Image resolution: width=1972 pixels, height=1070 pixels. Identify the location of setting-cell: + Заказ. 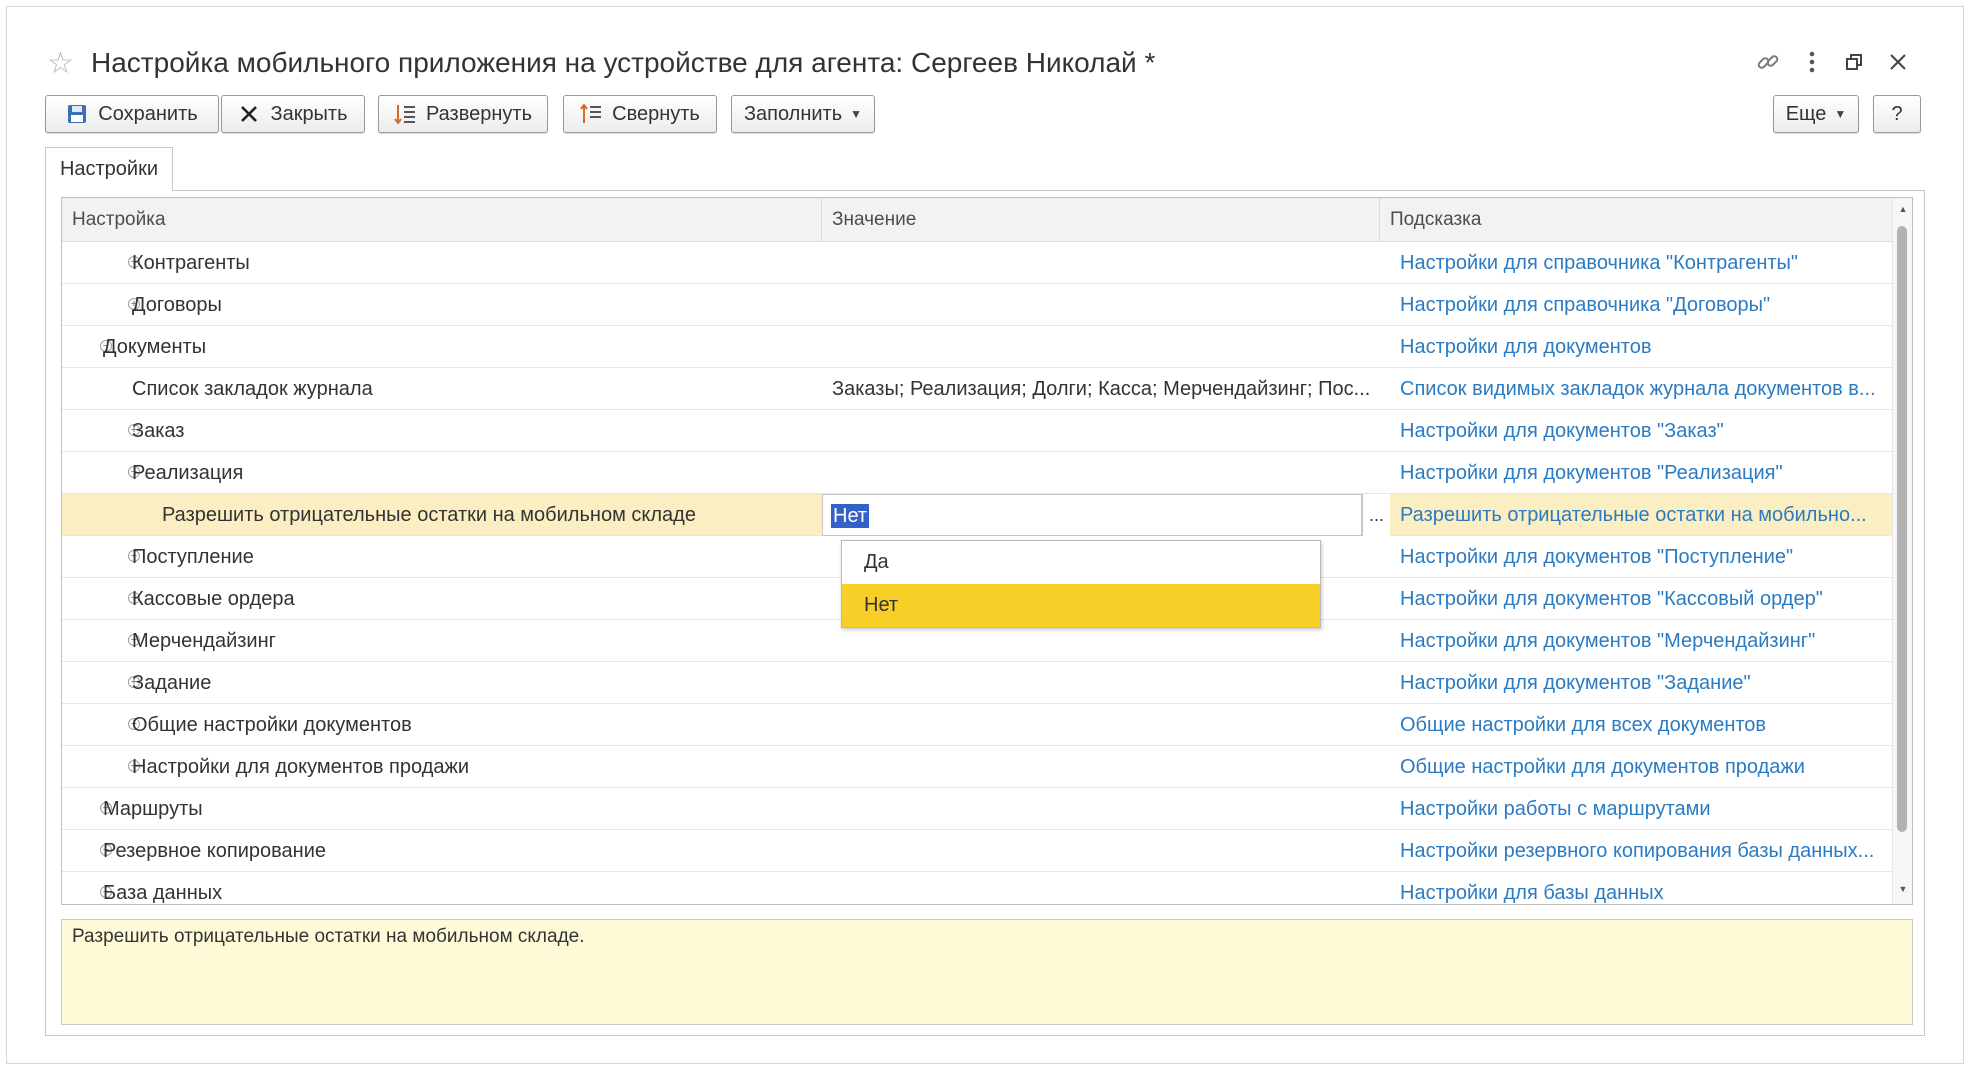
(442, 431).